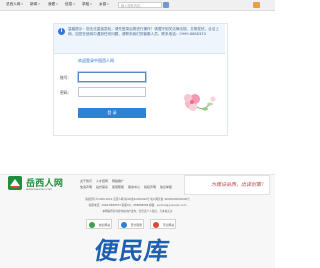 This screenshot has height=268, width=320. Describe the element at coordinates (166, 5) in the screenshot. I see `search-icon` at that location.